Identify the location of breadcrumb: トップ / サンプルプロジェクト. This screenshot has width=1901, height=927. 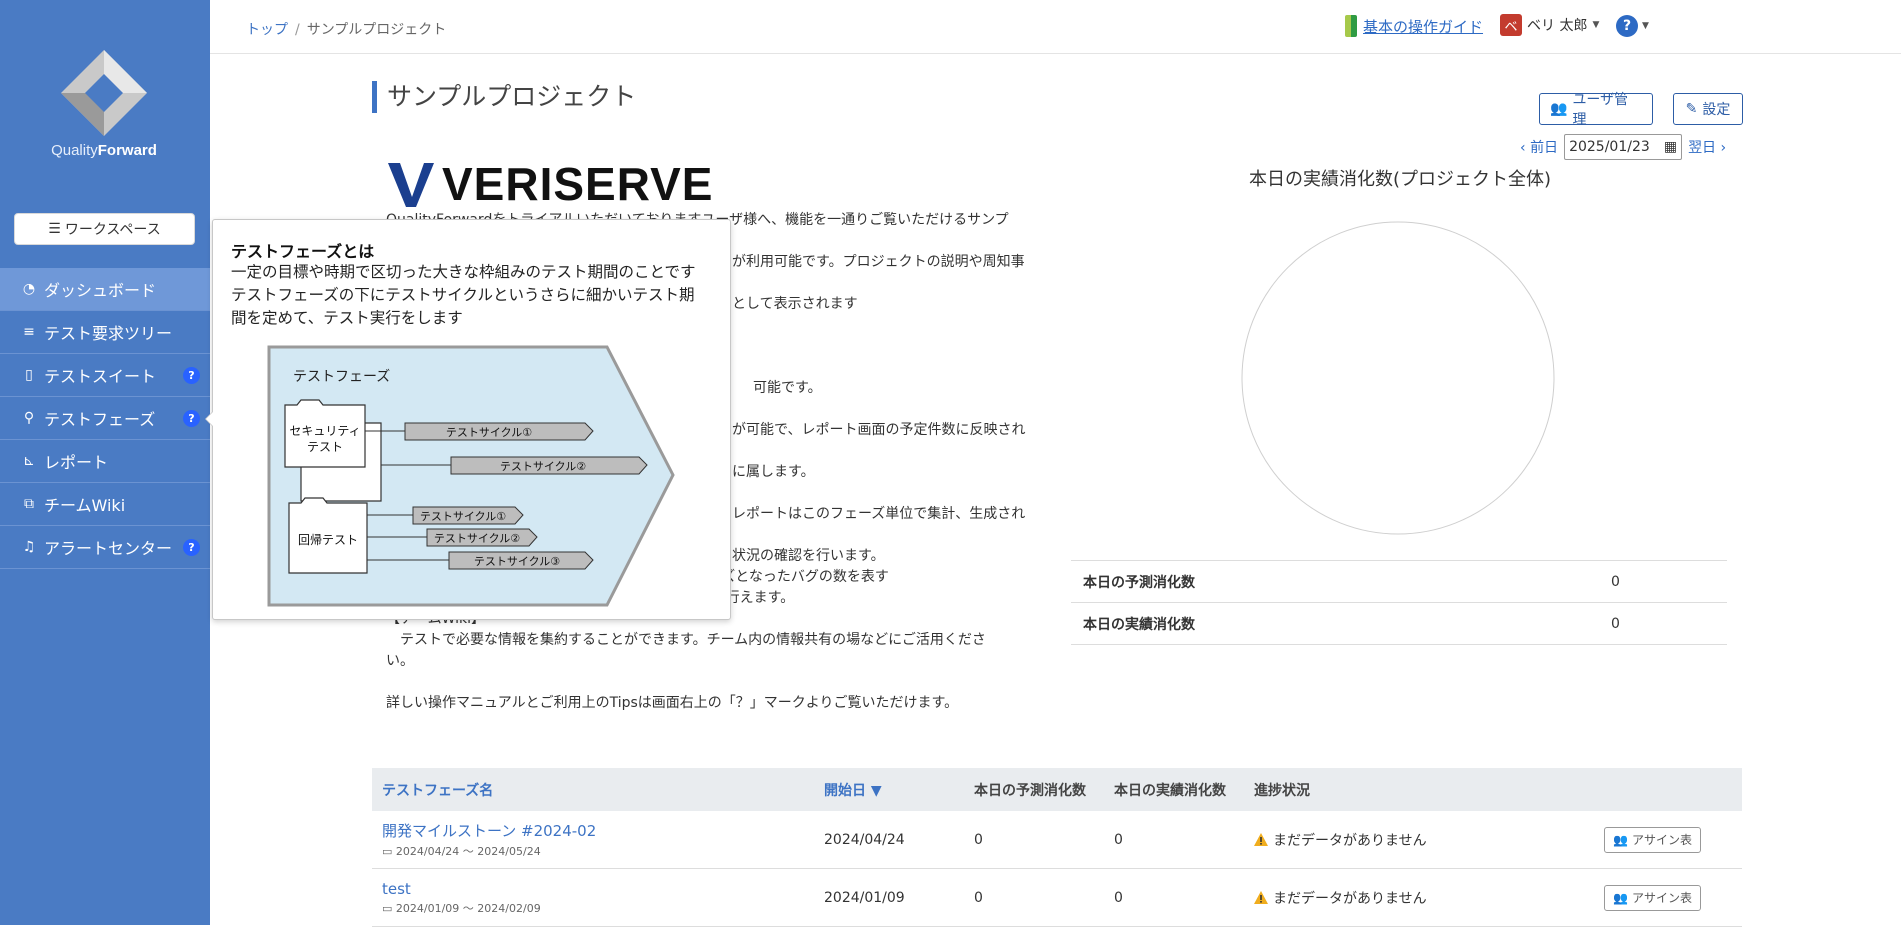
(346, 30).